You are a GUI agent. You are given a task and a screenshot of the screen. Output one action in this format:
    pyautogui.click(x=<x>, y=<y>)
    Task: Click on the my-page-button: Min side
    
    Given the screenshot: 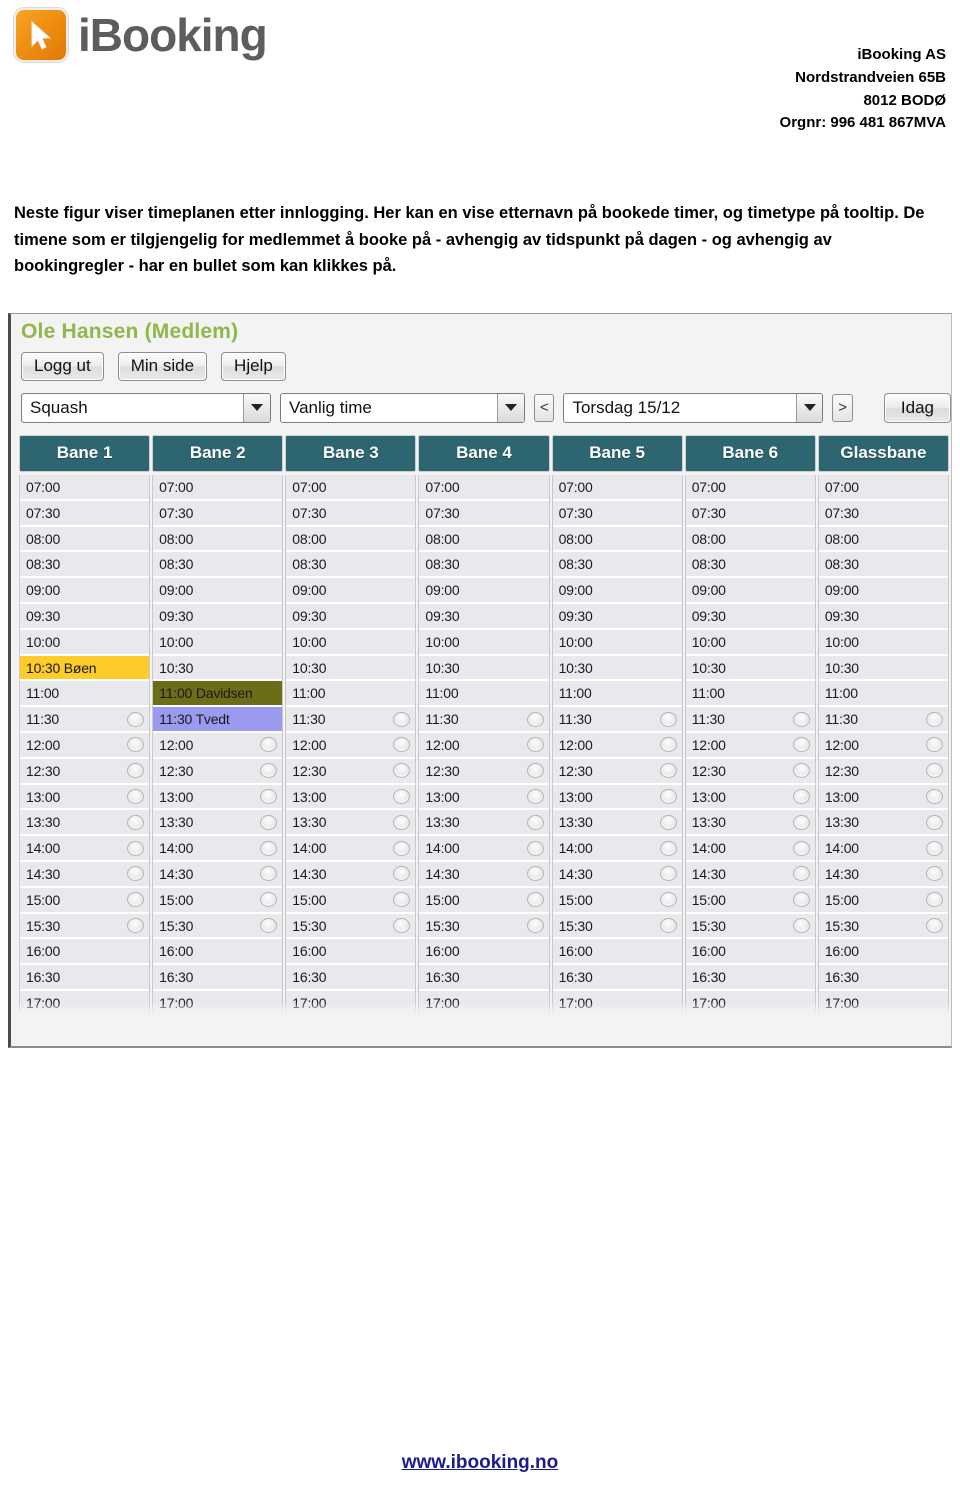 What is the action you would take?
    pyautogui.click(x=162, y=366)
    